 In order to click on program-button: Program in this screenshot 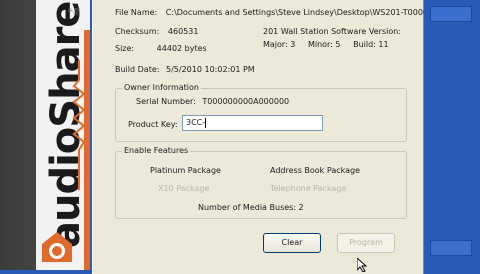, I will do `click(366, 243)`.